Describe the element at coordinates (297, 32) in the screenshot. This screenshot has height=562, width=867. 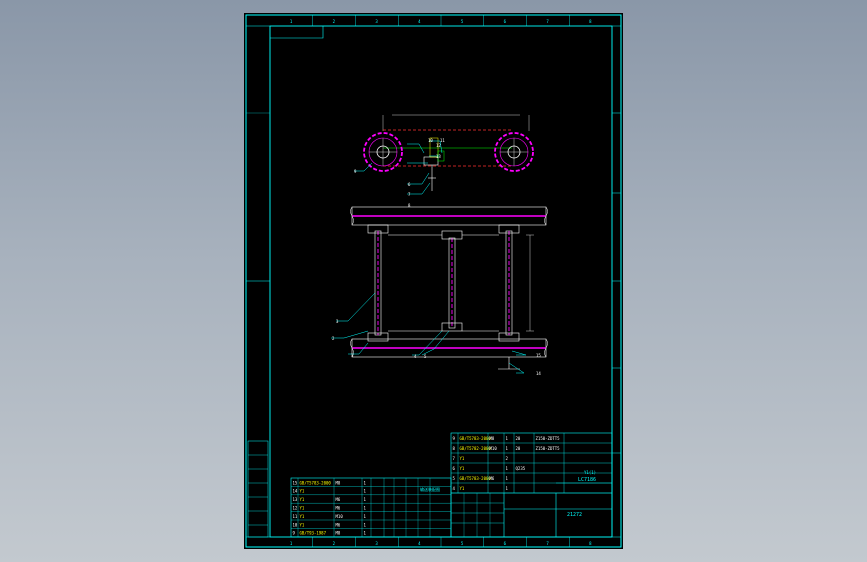
I see `corner-box` at that location.